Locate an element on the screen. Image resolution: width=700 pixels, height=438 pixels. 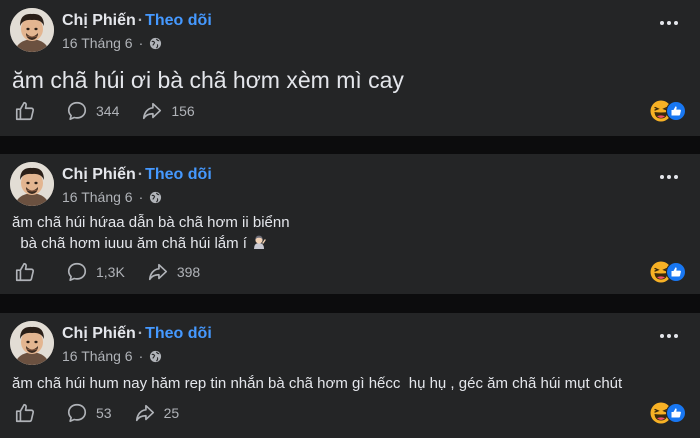
share-button: 156 is located at coordinates (168, 111).